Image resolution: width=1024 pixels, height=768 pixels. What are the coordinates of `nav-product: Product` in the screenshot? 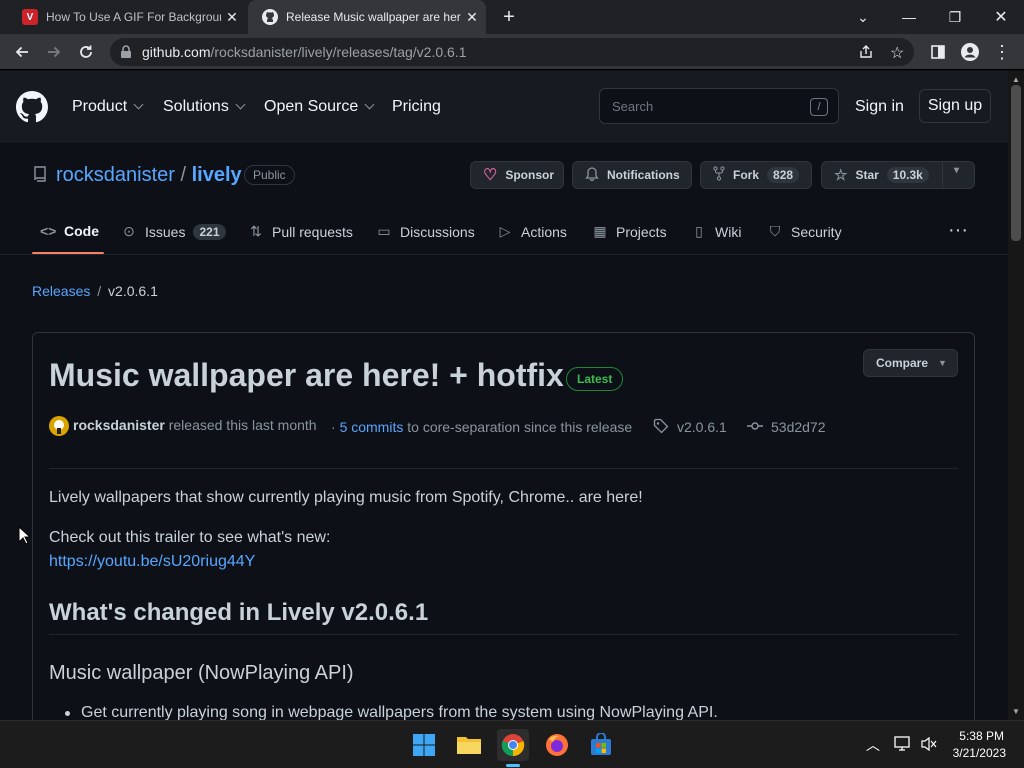 It's located at (108, 107).